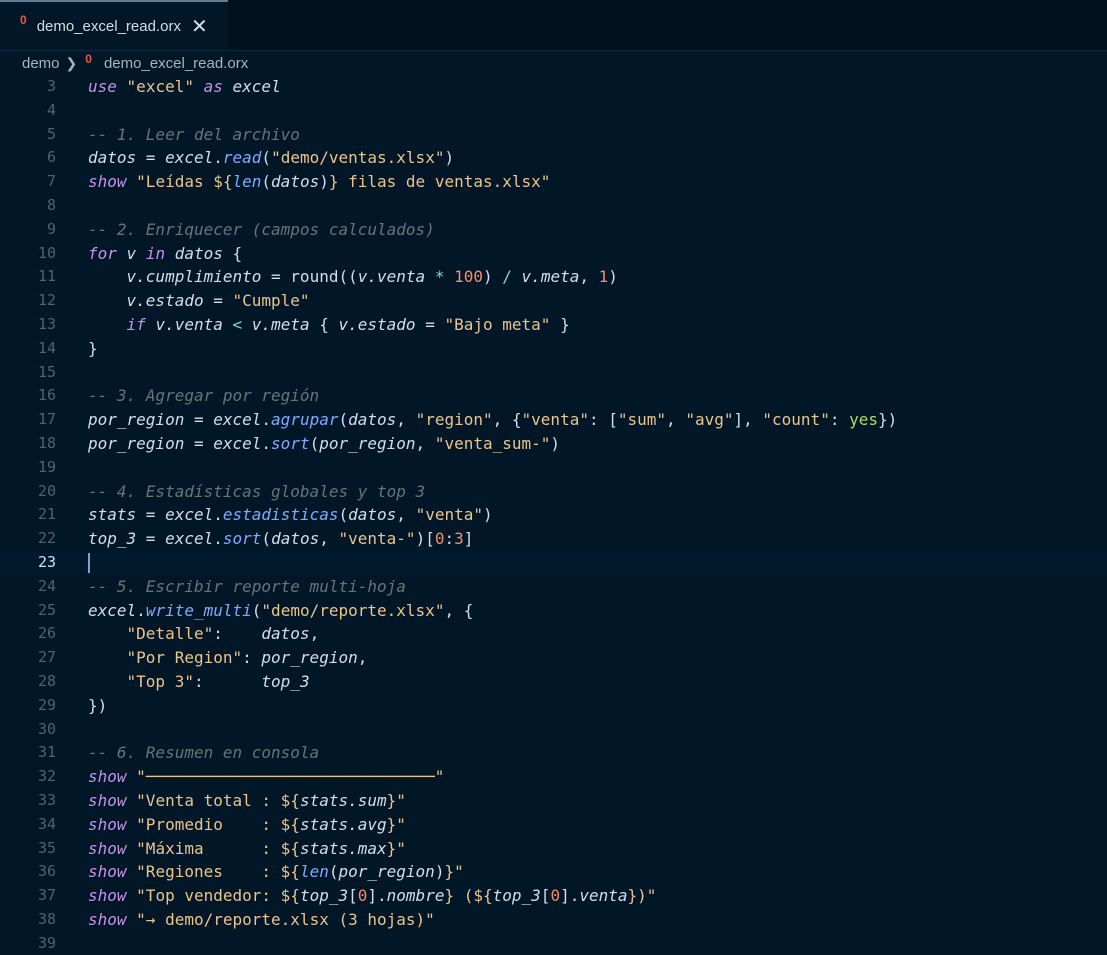 The width and height of the screenshot is (1107, 955). Describe the element at coordinates (46, 609) in the screenshot. I see `line-number: 25` at that location.